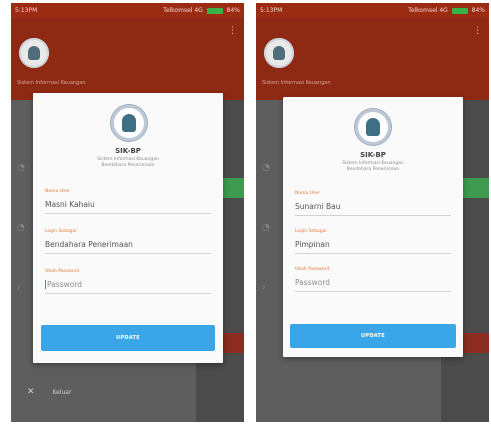 This screenshot has width=491, height=425. Describe the element at coordinates (373, 207) in the screenshot. I see `user-name-field: Sunarni Bau` at that location.